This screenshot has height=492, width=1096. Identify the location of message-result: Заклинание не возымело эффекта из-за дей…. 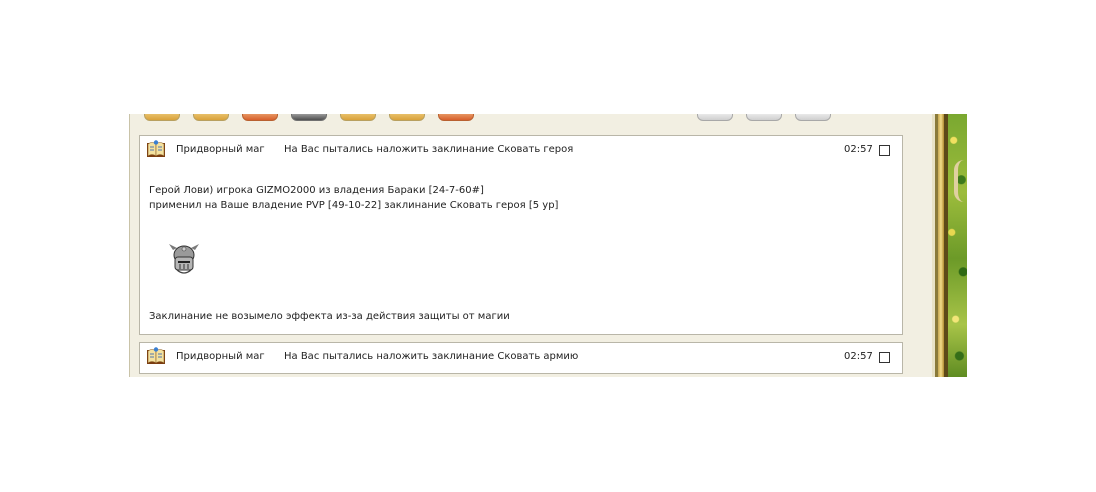
(329, 316).